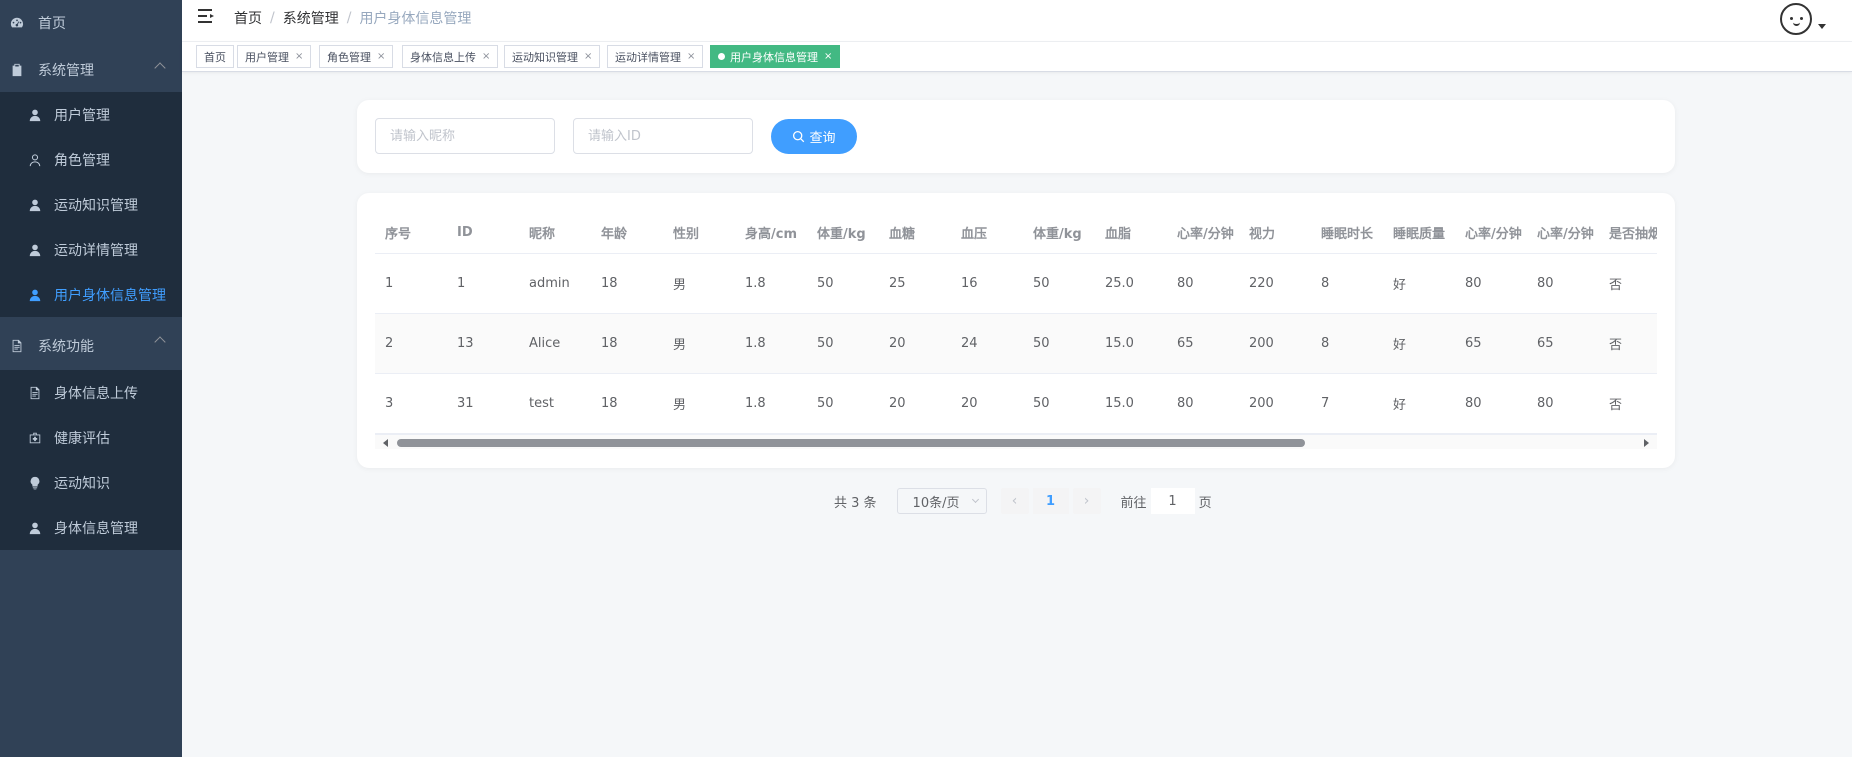 The height and width of the screenshot is (757, 1852). I want to click on search-panel: 查询, so click(1016, 136).